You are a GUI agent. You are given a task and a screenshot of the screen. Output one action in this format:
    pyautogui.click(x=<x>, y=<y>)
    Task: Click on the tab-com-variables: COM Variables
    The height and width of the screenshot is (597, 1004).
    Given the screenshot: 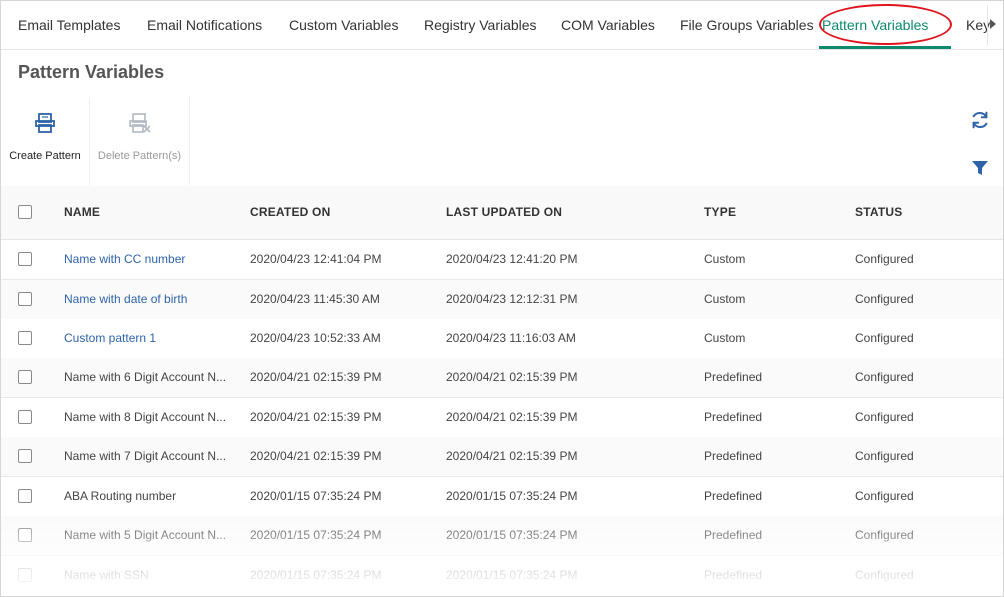 What is the action you would take?
    pyautogui.click(x=608, y=25)
    